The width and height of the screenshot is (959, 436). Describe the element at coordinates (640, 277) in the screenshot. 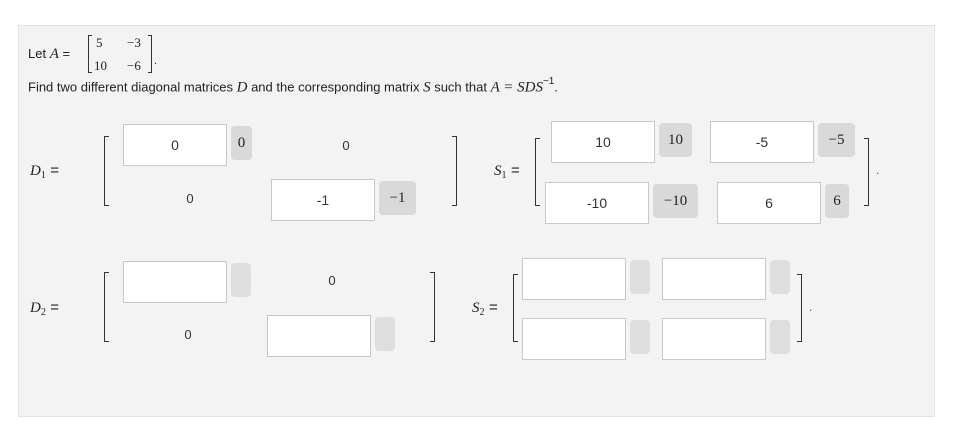

I see `s2-r1c1-preview` at that location.